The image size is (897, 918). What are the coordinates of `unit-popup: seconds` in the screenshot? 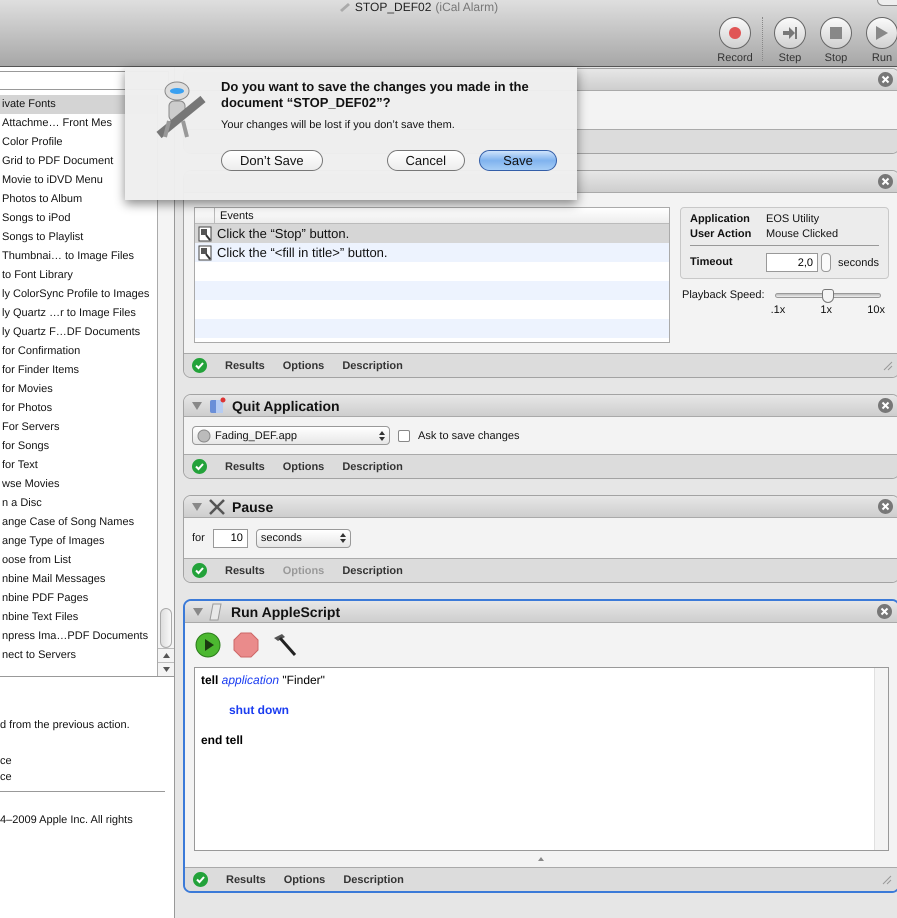 It's located at (303, 538).